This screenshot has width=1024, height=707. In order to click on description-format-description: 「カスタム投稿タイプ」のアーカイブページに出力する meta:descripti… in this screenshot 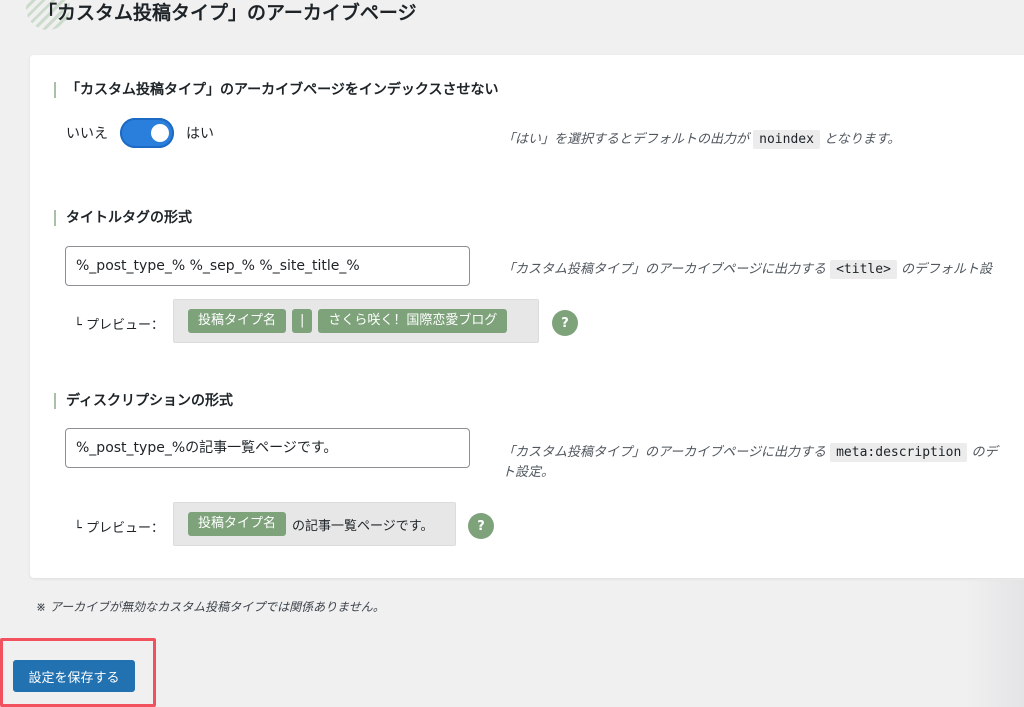, I will do `click(750, 452)`.